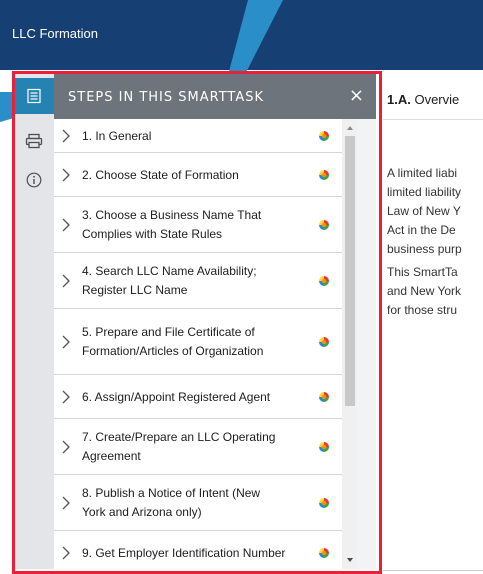 The height and width of the screenshot is (574, 483). Describe the element at coordinates (424, 211) in the screenshot. I see `paragraph-line: Law of New Y` at that location.